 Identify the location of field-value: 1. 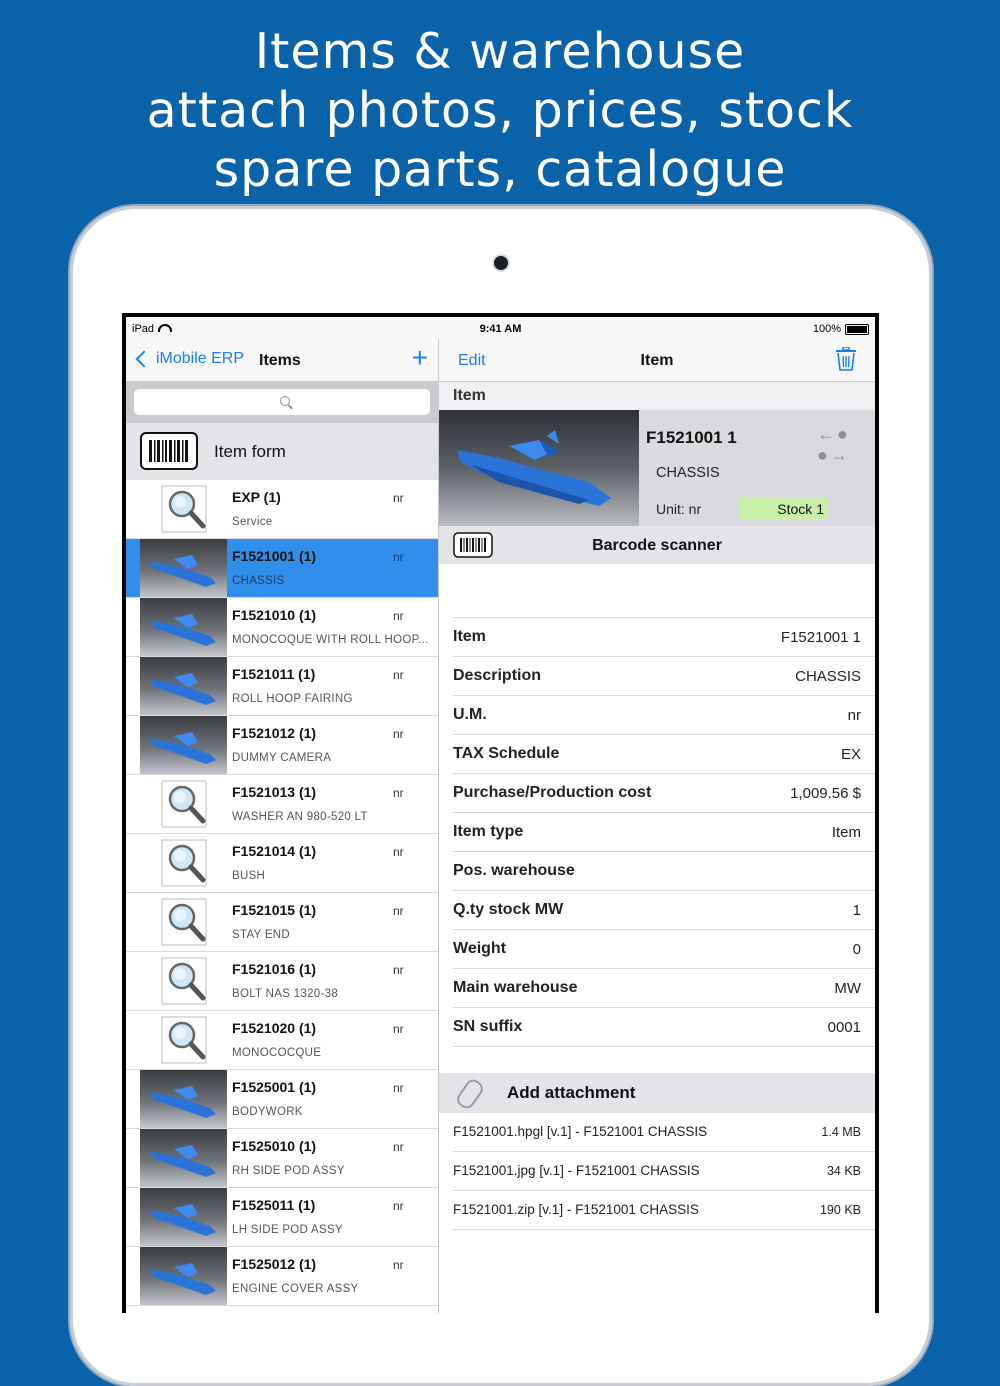
(856, 910).